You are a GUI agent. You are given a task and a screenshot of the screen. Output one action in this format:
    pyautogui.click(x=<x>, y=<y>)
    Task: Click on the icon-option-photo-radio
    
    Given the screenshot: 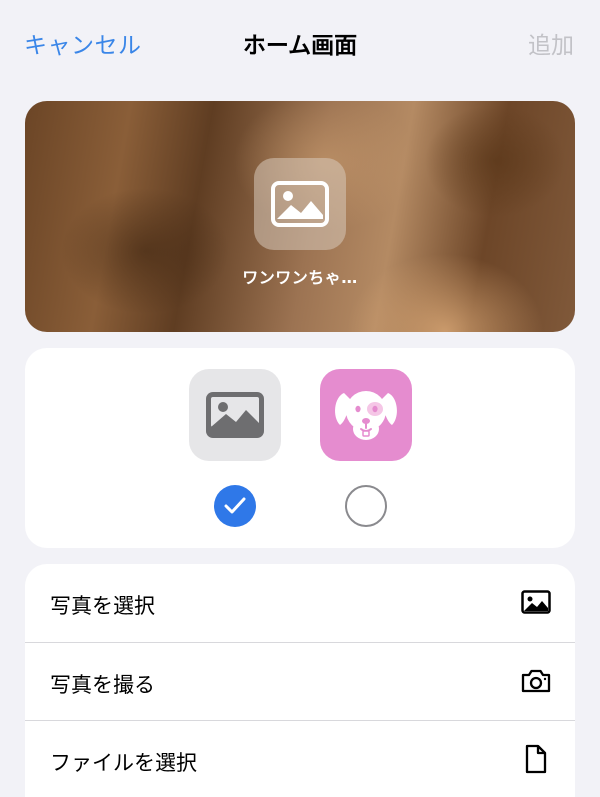 What is the action you would take?
    pyautogui.click(x=235, y=506)
    